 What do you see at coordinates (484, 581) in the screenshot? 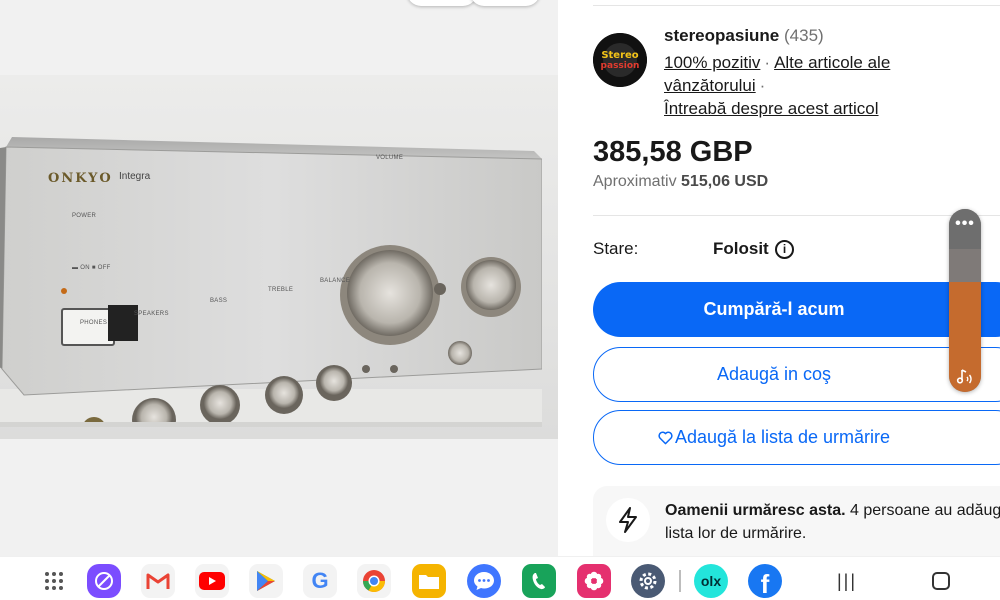
I see `messages-icon` at bounding box center [484, 581].